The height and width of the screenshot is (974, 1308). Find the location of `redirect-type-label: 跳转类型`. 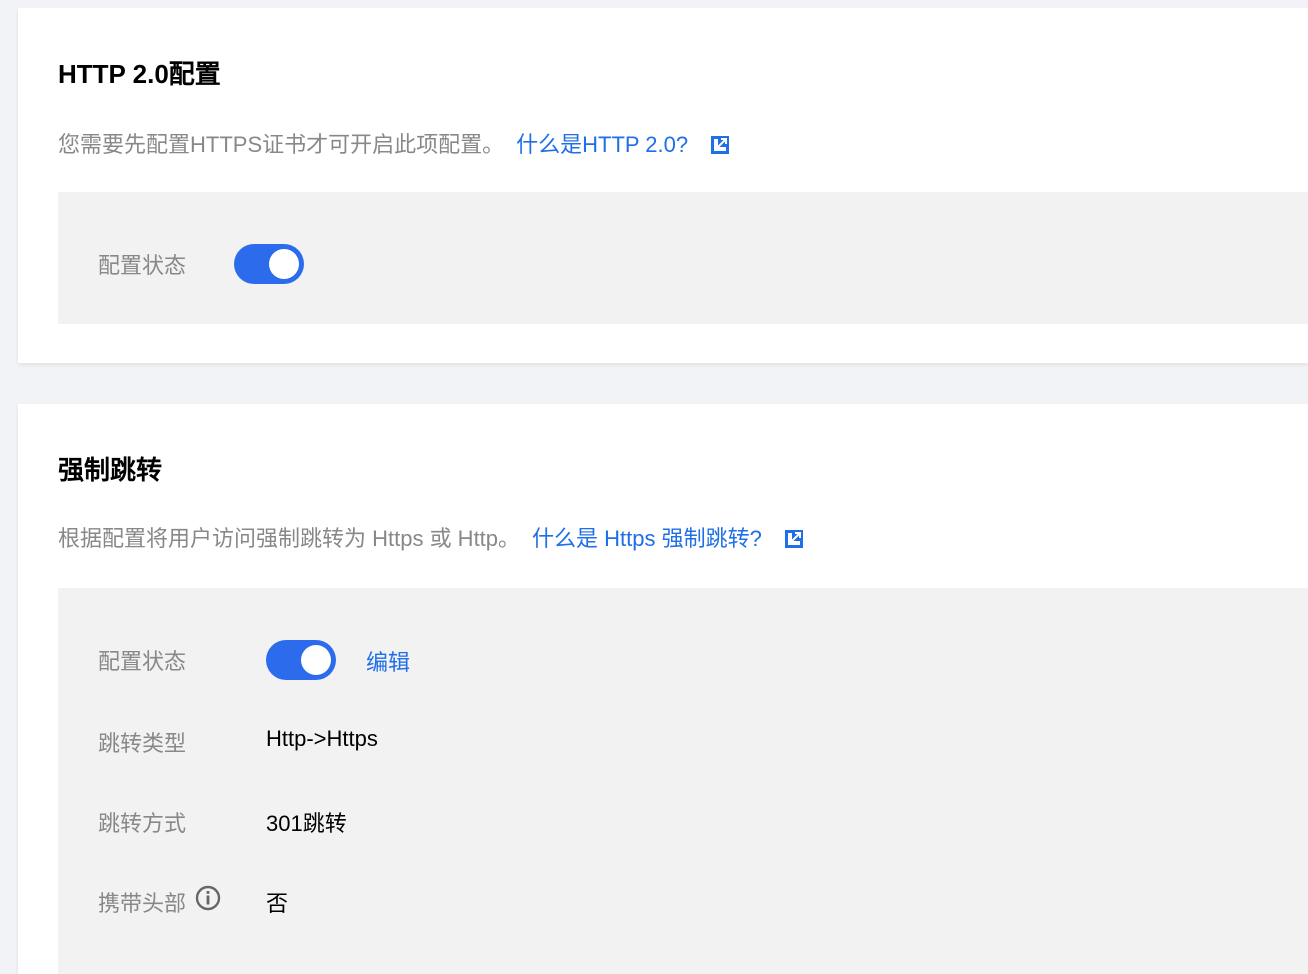

redirect-type-label: 跳转类型 is located at coordinates (142, 743).